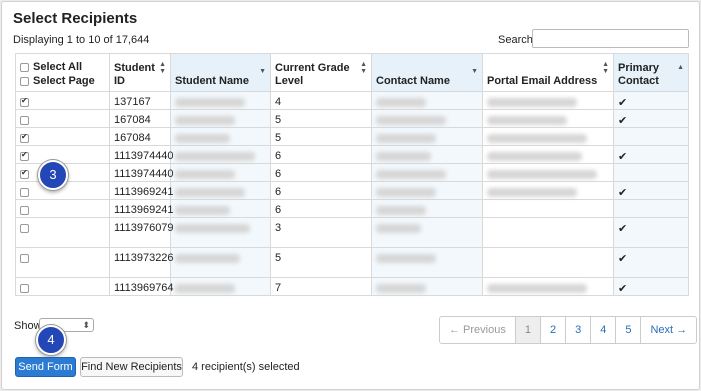 This screenshot has width=701, height=391. What do you see at coordinates (579, 330) in the screenshot?
I see `pagination-page: 3` at bounding box center [579, 330].